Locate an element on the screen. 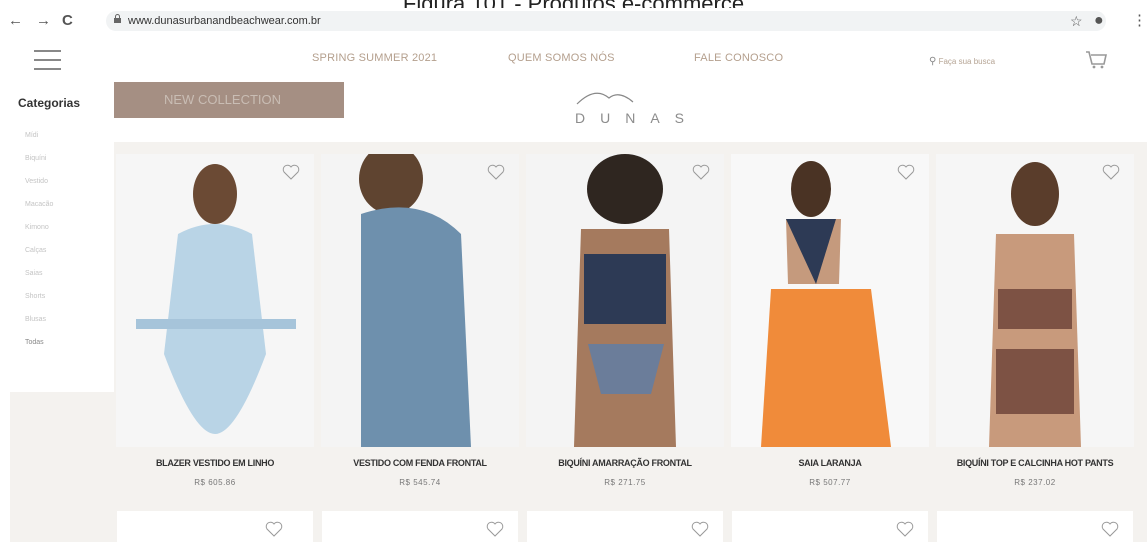 This screenshot has width=1147, height=542. product-price: R$ 237.02 is located at coordinates (1035, 482).